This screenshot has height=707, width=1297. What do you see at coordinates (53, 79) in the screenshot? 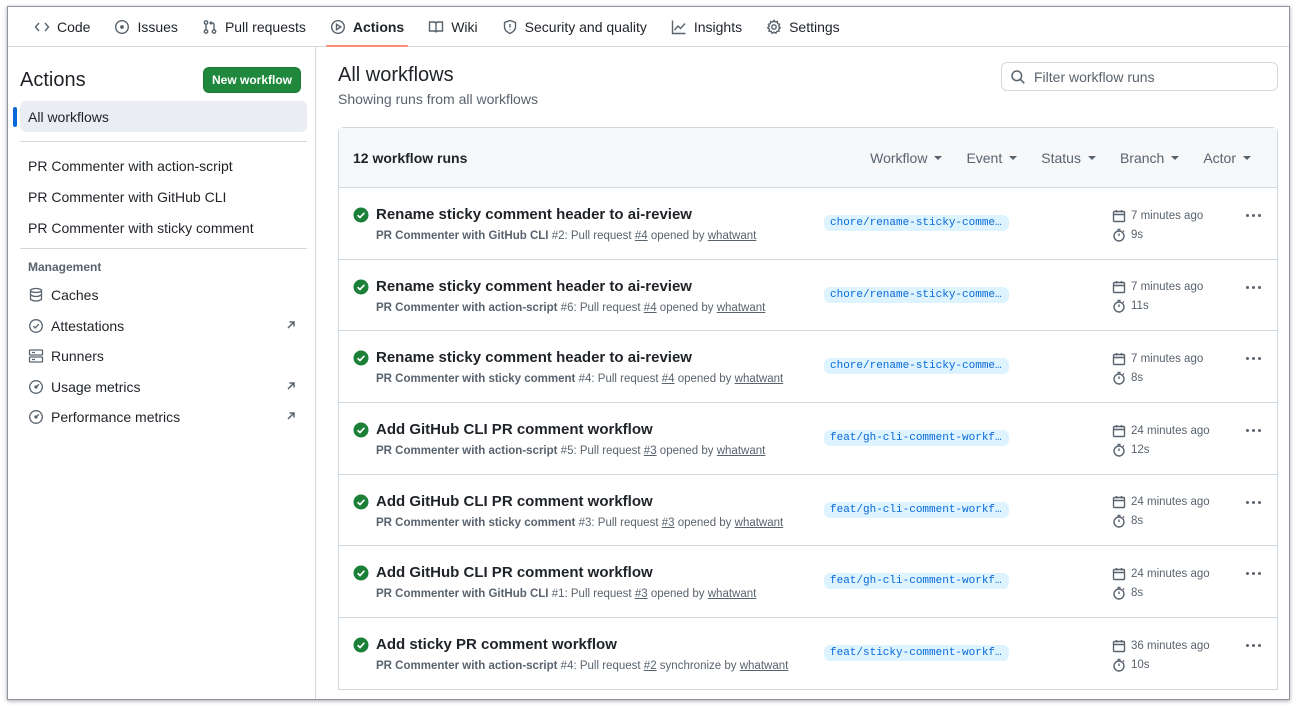
I see `sidebar-title: Actions` at bounding box center [53, 79].